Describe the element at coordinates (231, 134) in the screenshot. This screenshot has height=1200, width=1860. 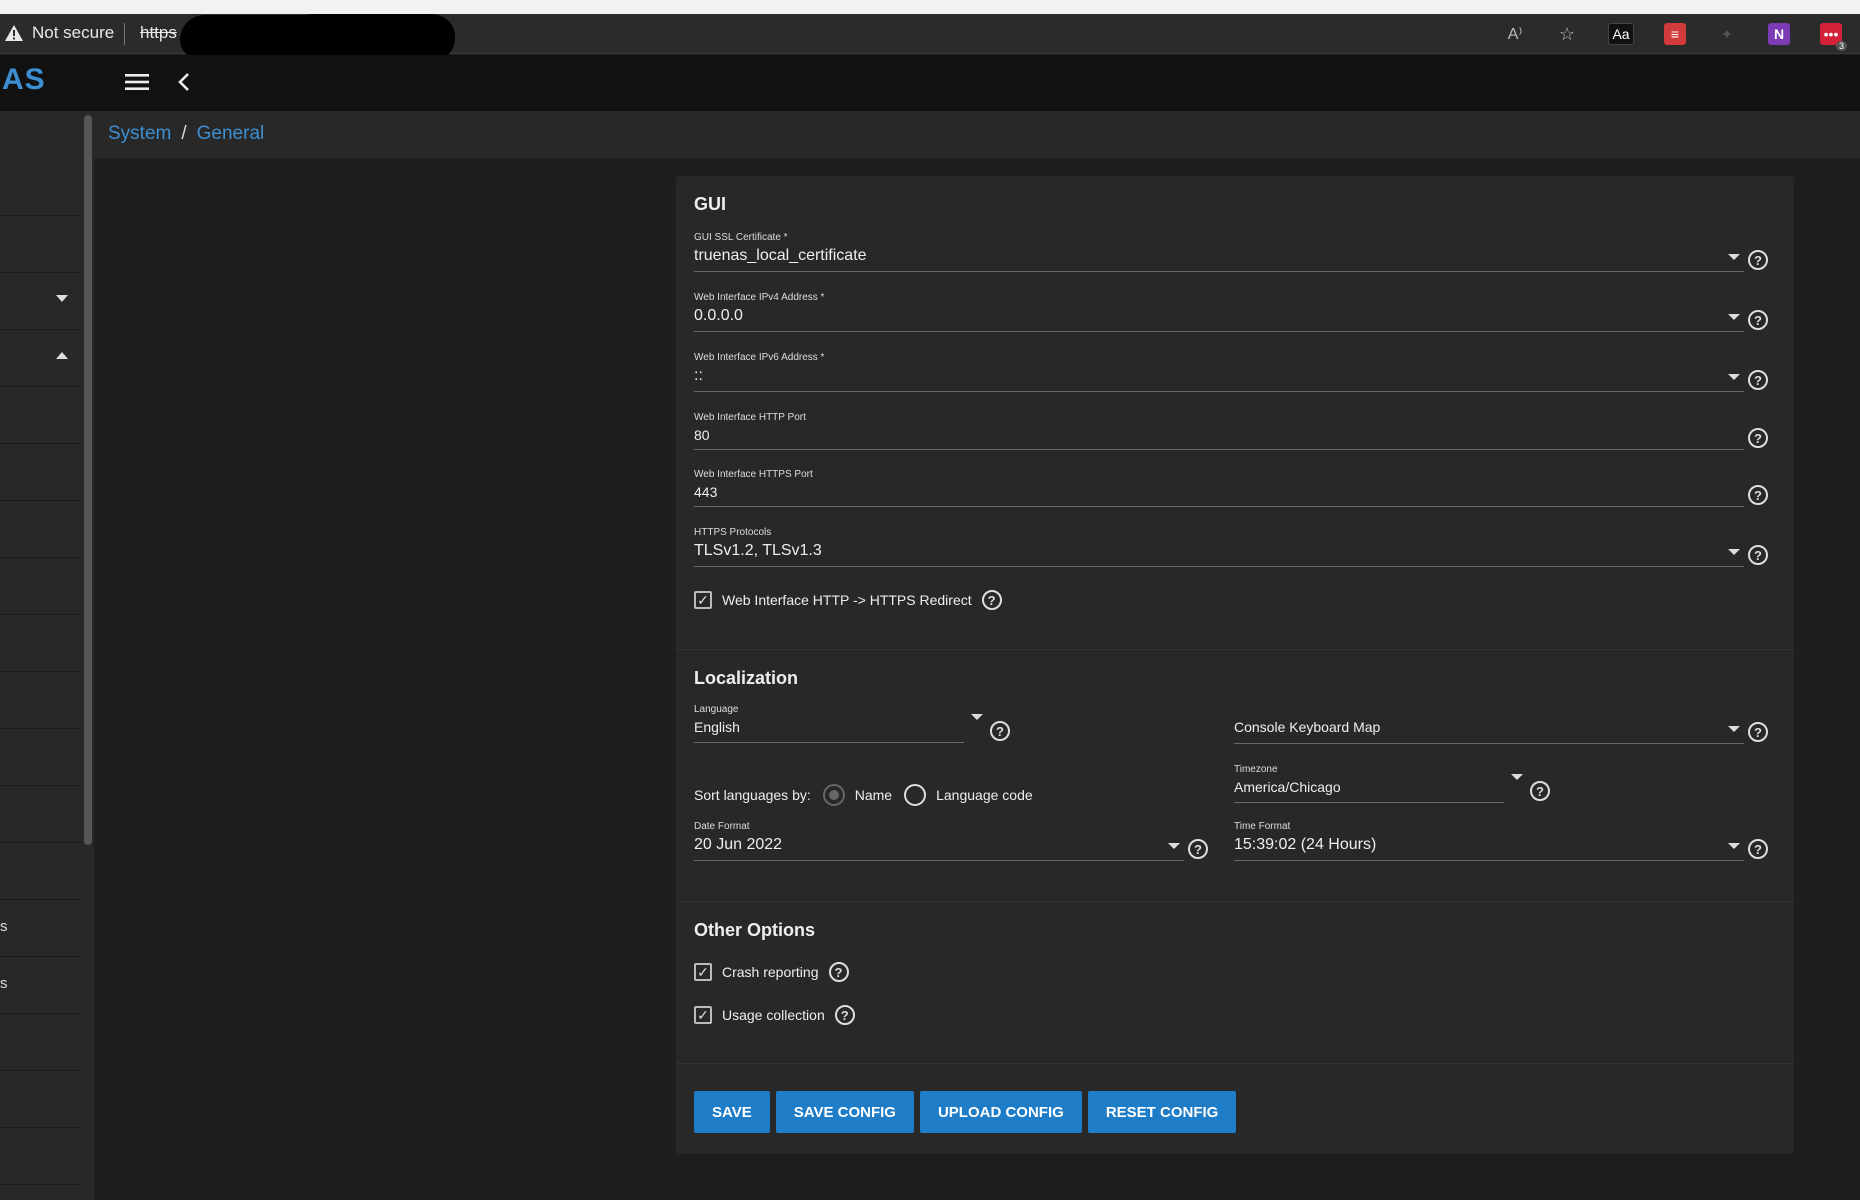
I see `breadcrumb-general: General` at that location.